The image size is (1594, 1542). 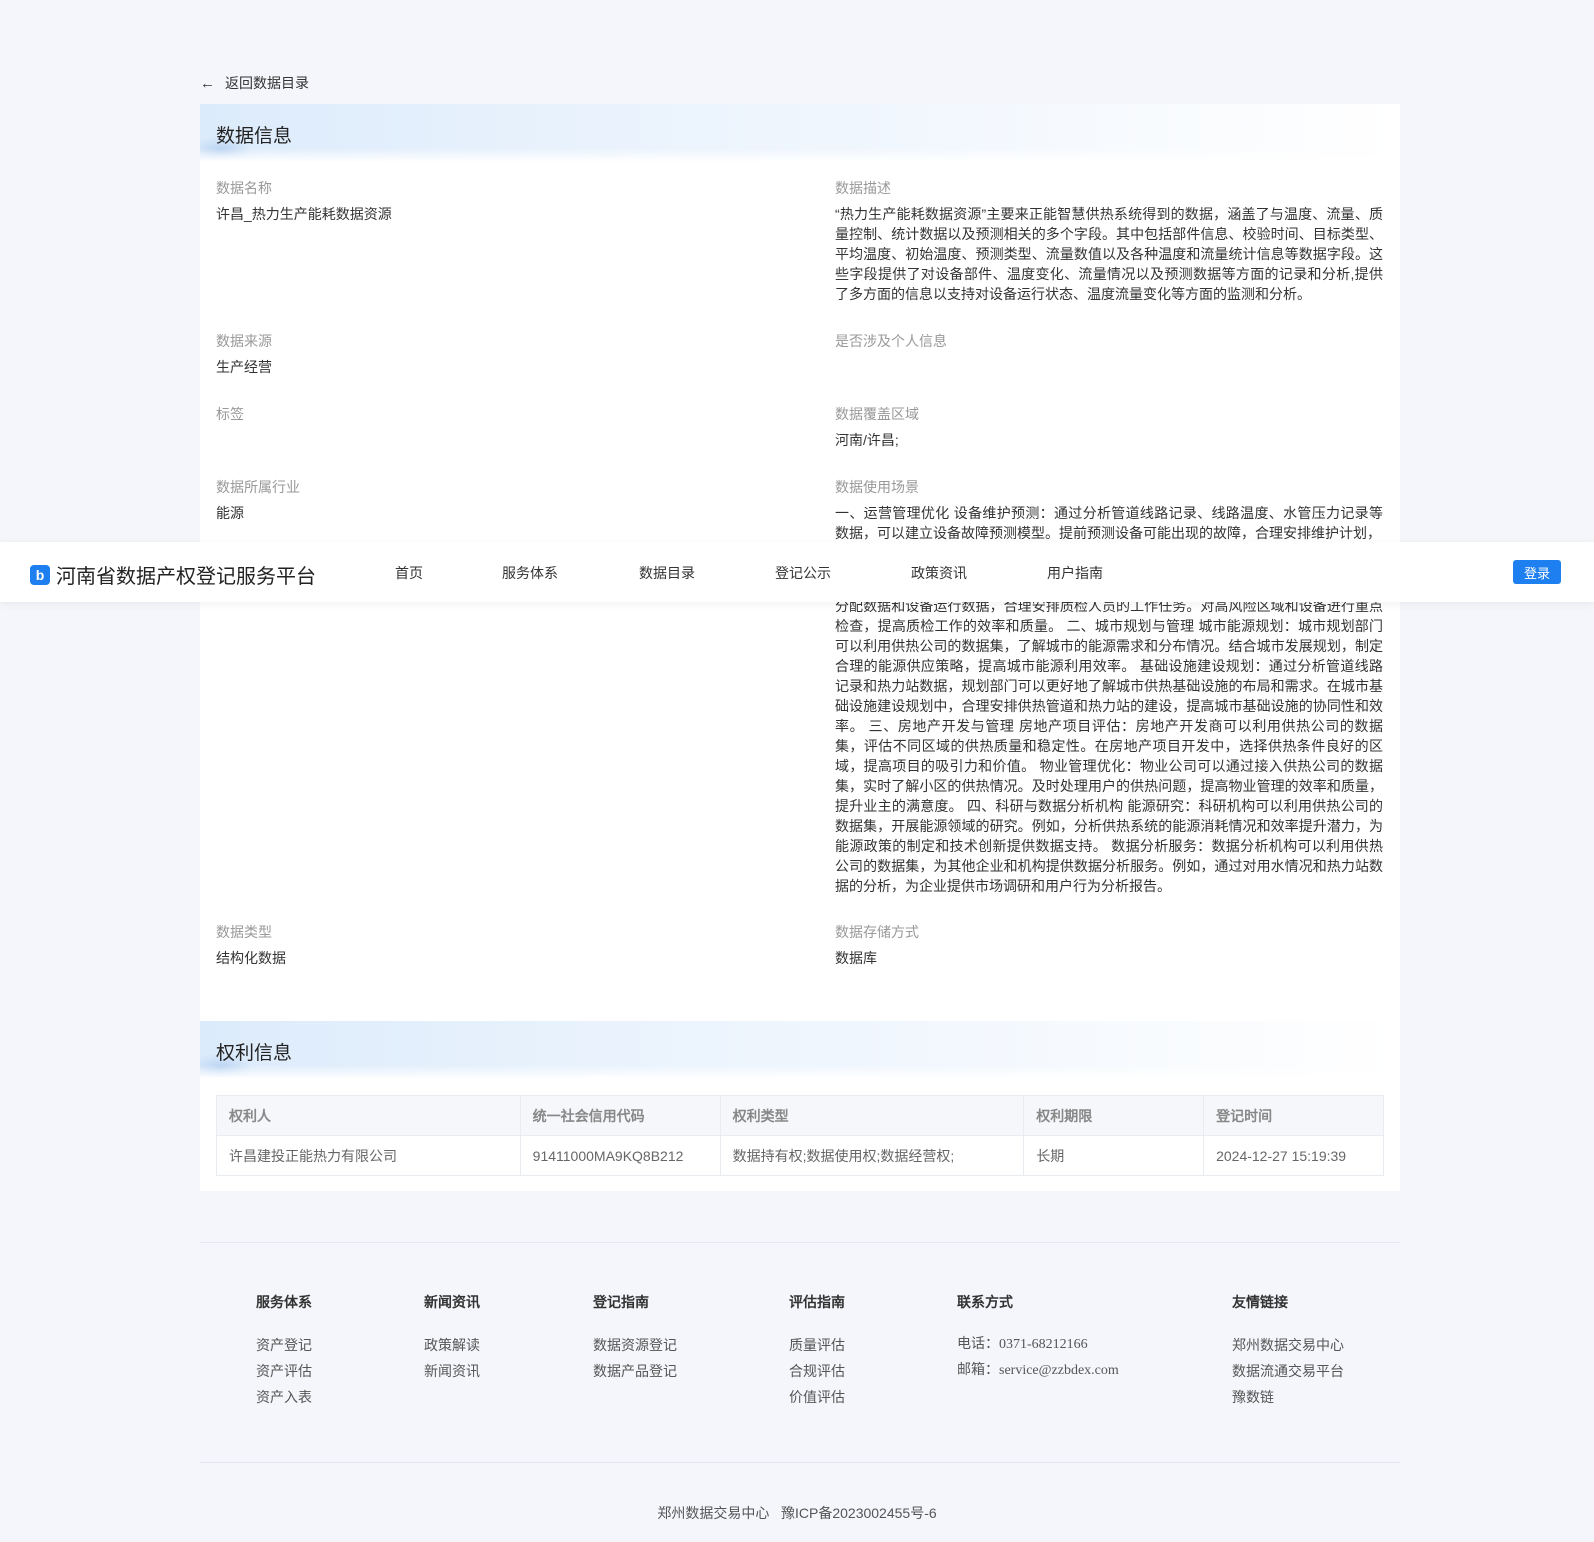 What do you see at coordinates (244, 367) in the screenshot?
I see `field-value: 生产经营` at bounding box center [244, 367].